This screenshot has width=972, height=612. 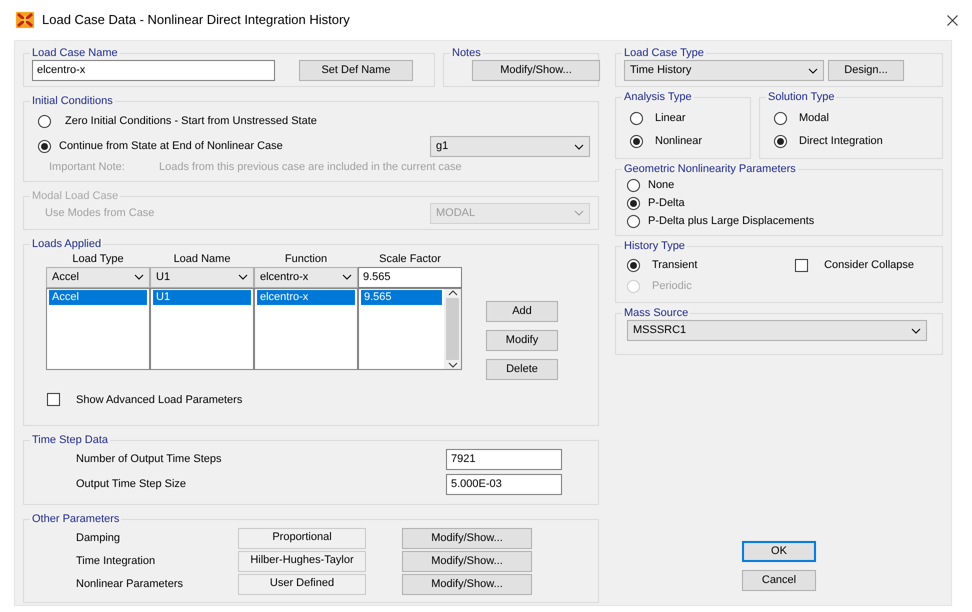 What do you see at coordinates (675, 265) in the screenshot?
I see `radio-label: Transient` at bounding box center [675, 265].